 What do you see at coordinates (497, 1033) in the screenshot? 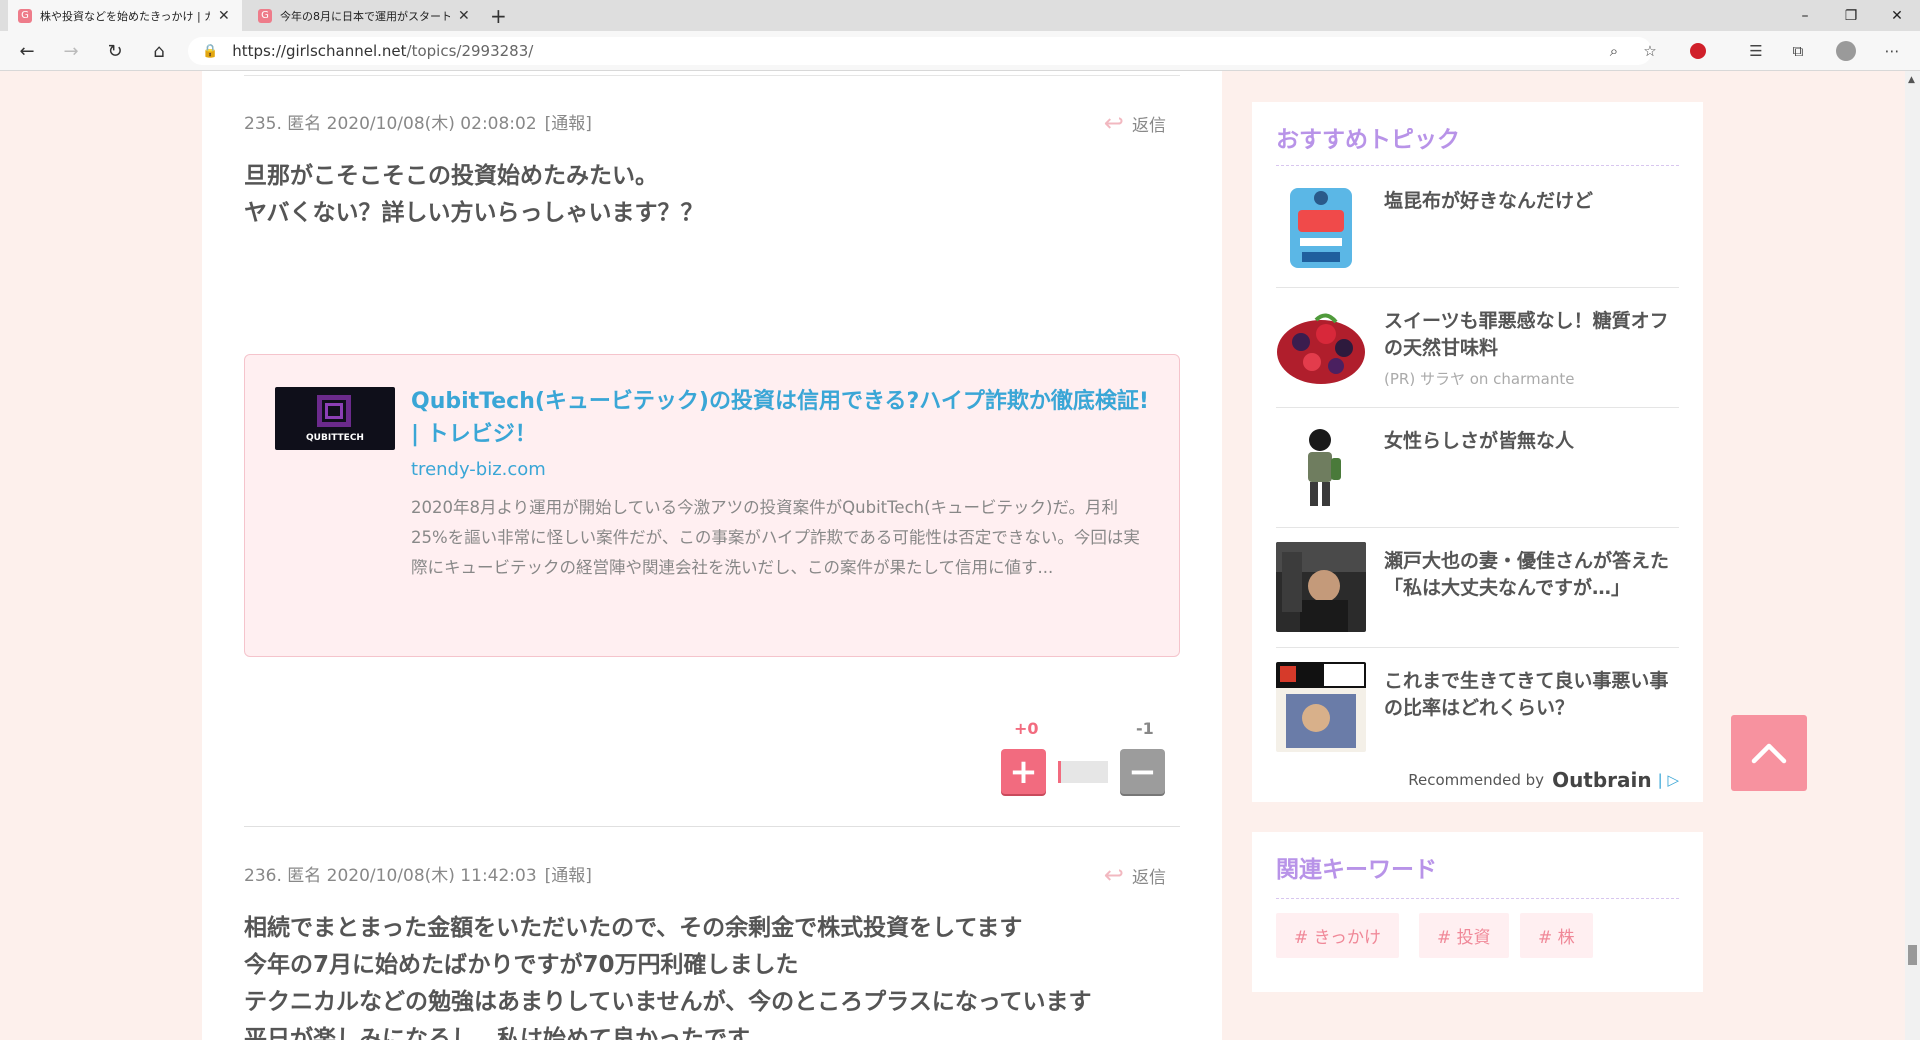
I see `comment-line: 平日が楽しみになるし、私は始めて良かったです` at bounding box center [497, 1033].